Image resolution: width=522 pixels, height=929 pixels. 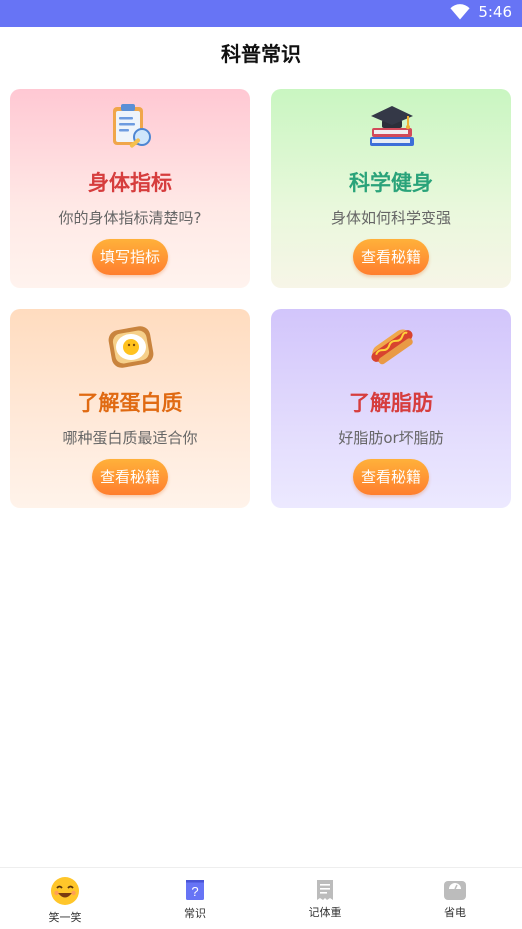 What do you see at coordinates (391, 183) in the screenshot?
I see `card-title: 科学健身` at bounding box center [391, 183].